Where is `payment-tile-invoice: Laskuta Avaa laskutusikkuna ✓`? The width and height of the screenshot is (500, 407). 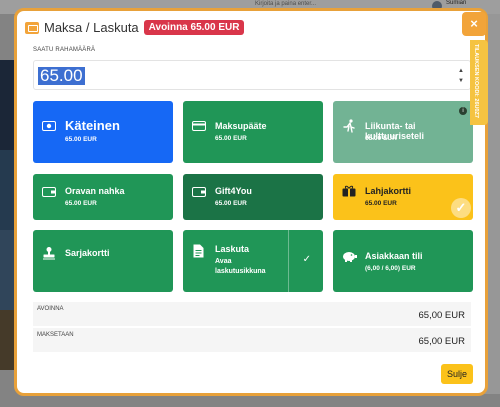 payment-tile-invoice: Laskuta Avaa laskutusikkuna ✓ is located at coordinates (253, 261).